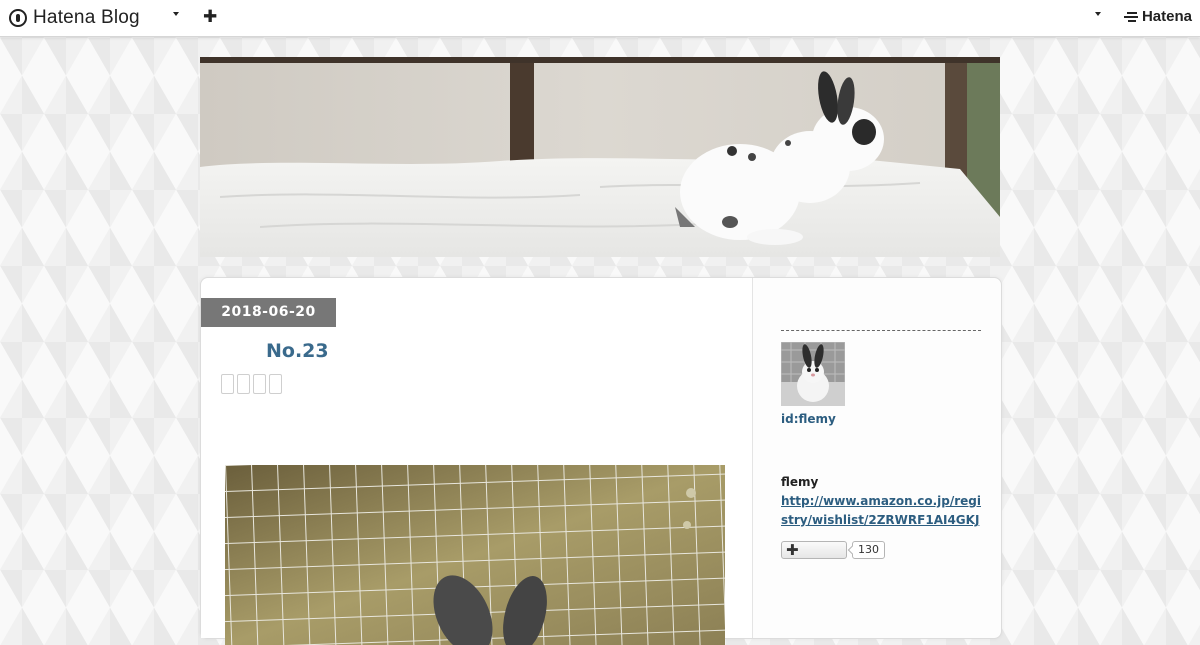 This screenshot has height=645, width=1200. I want to click on hatena-brand: Hatena, so click(1166, 16).